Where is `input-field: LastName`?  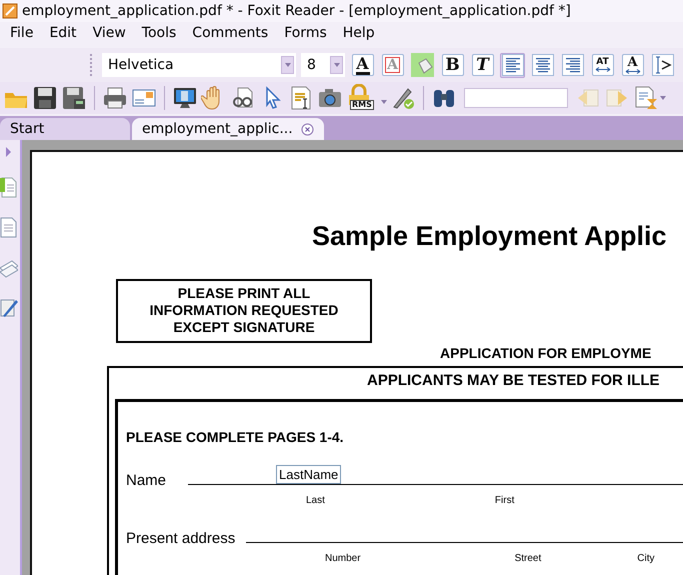
input-field: LastName is located at coordinates (309, 474).